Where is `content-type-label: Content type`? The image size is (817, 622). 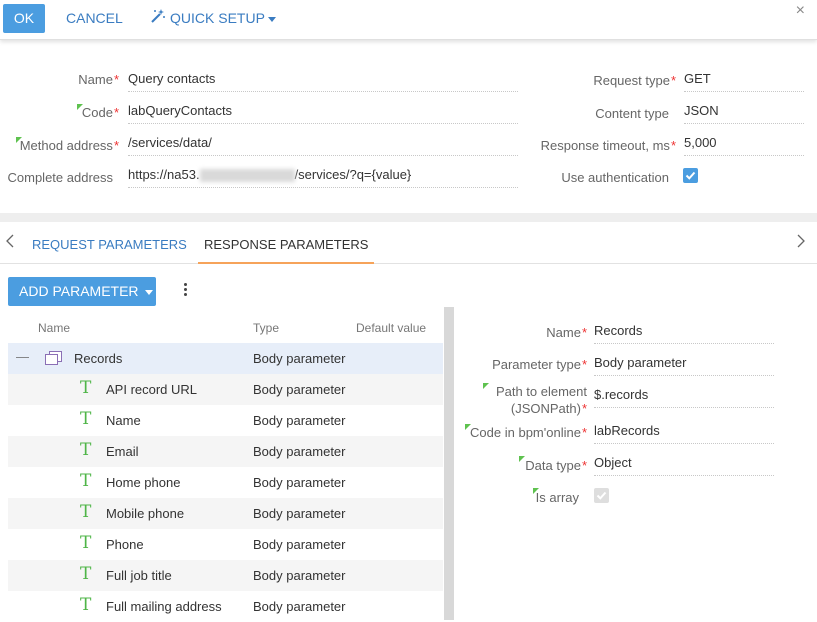 content-type-label: Content type is located at coordinates (632, 113).